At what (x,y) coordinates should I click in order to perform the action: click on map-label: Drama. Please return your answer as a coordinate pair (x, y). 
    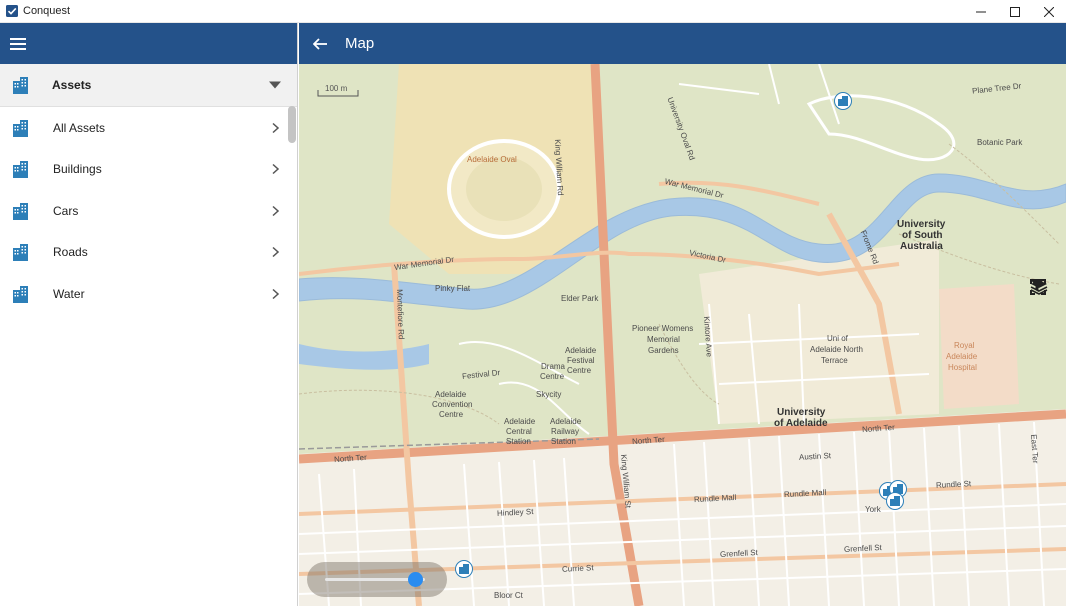
    Looking at the image, I should click on (553, 366).